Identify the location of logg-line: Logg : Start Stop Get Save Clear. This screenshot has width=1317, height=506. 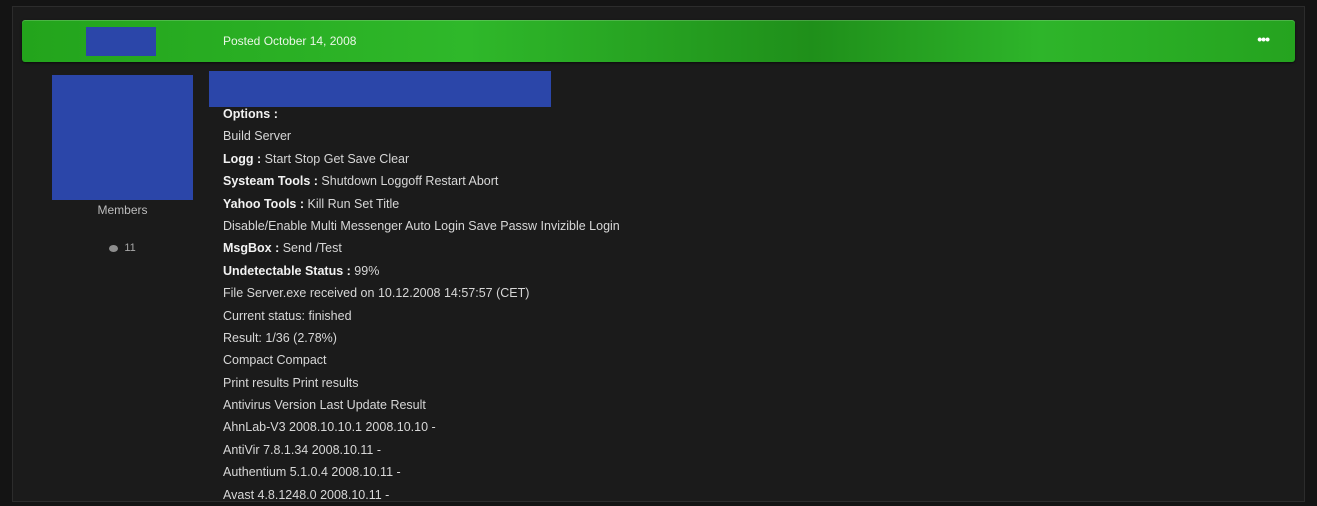
(753, 159).